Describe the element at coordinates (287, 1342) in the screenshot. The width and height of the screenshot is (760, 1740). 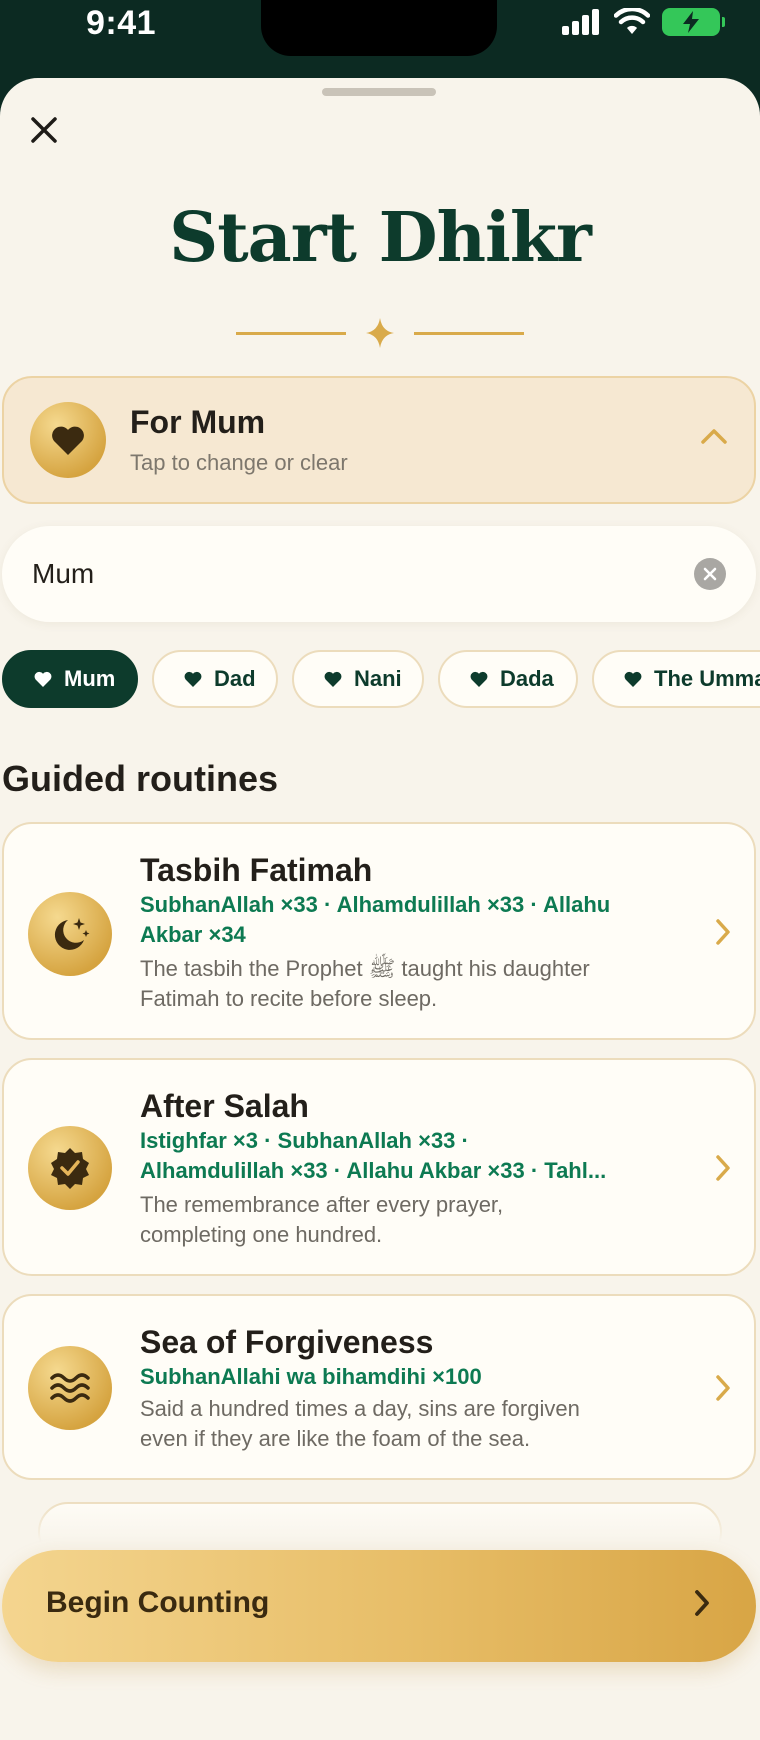
I see `routine-title: Sea of Forgiveness` at that location.